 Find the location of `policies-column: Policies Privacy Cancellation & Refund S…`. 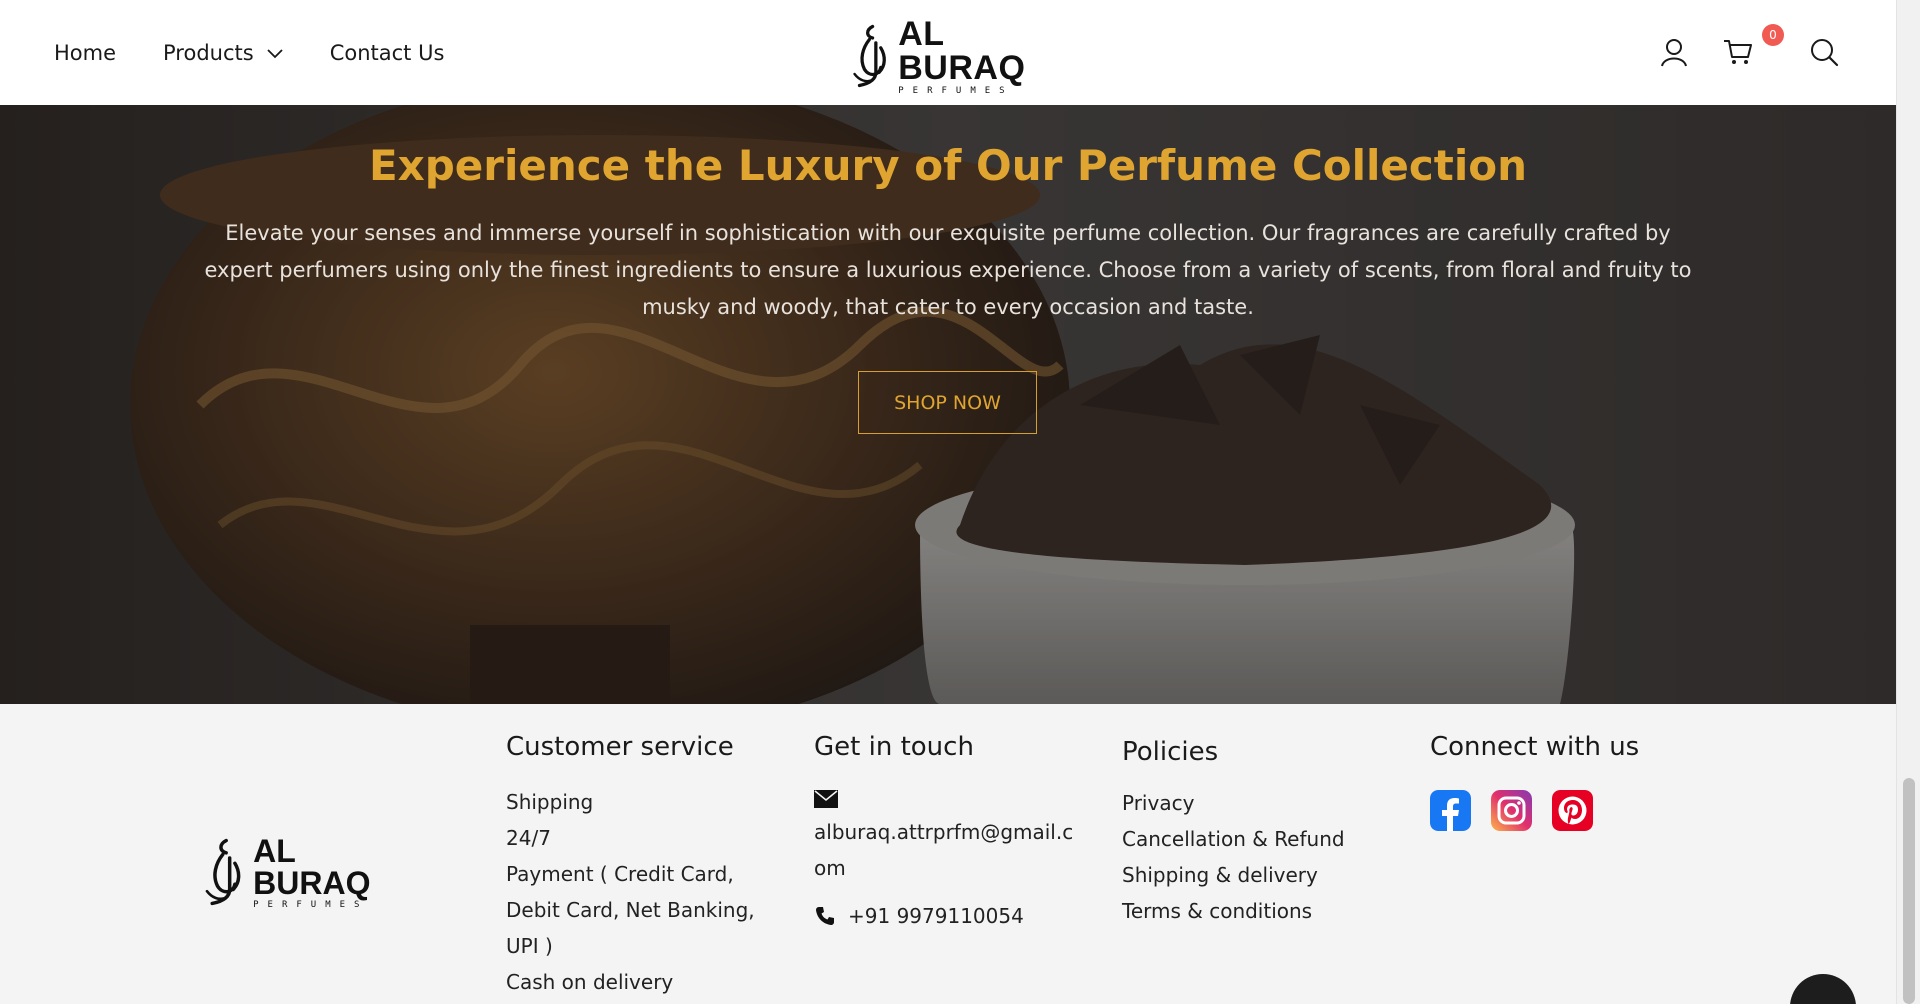

policies-column: Policies Privacy Cancellation & Refund S… is located at coordinates (1252, 833).